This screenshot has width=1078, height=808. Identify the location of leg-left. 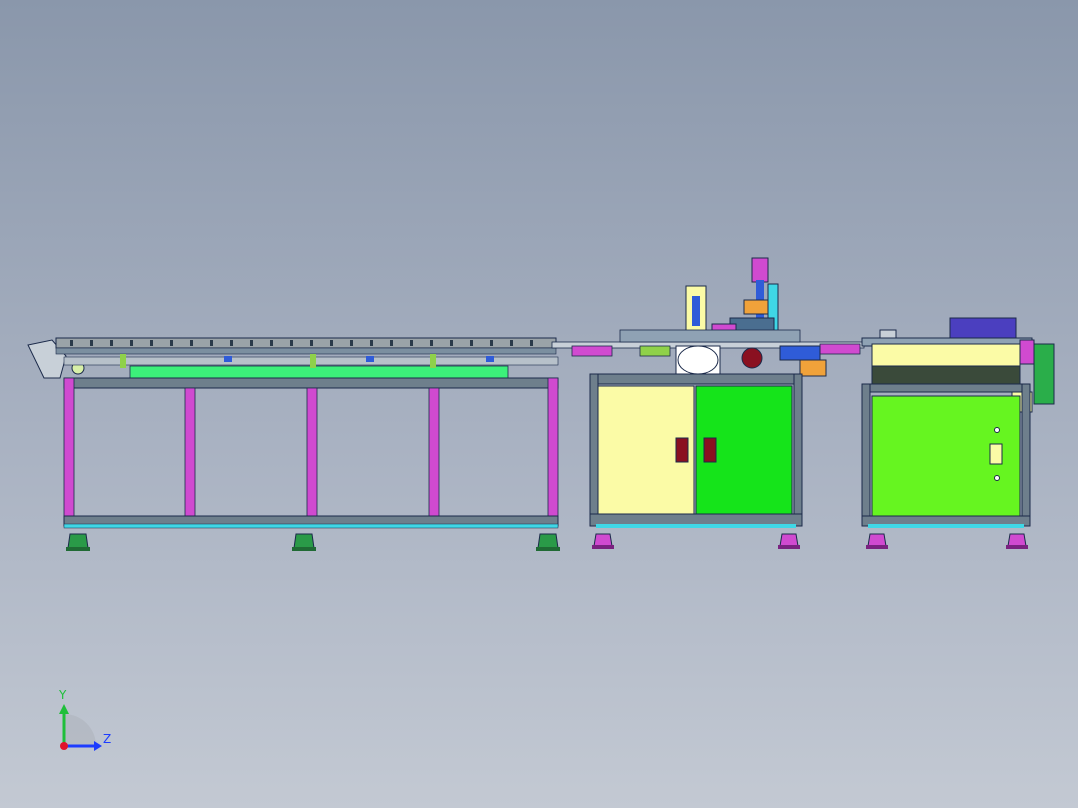
(69, 451).